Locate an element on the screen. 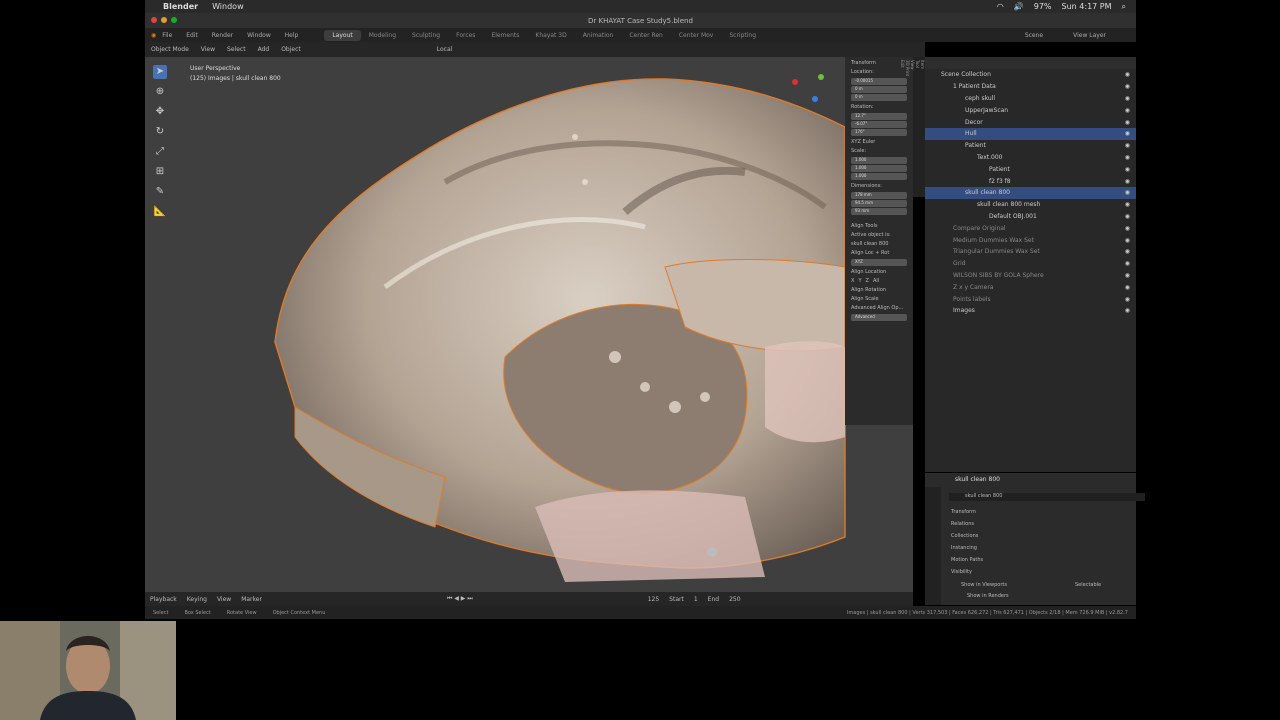 The width and height of the screenshot is (1280, 720). tab-layout: Layout is located at coordinates (342, 35).